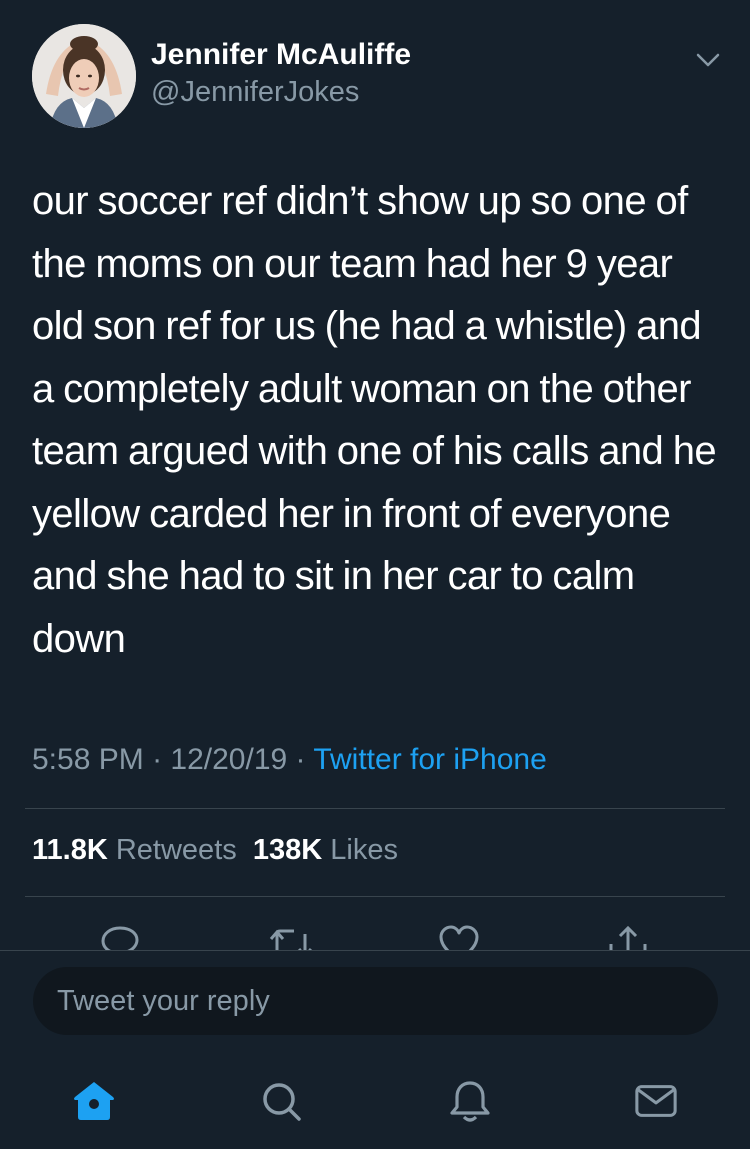 This screenshot has width=750, height=1149. I want to click on author-name: Jennifer McAuliffe, so click(281, 55).